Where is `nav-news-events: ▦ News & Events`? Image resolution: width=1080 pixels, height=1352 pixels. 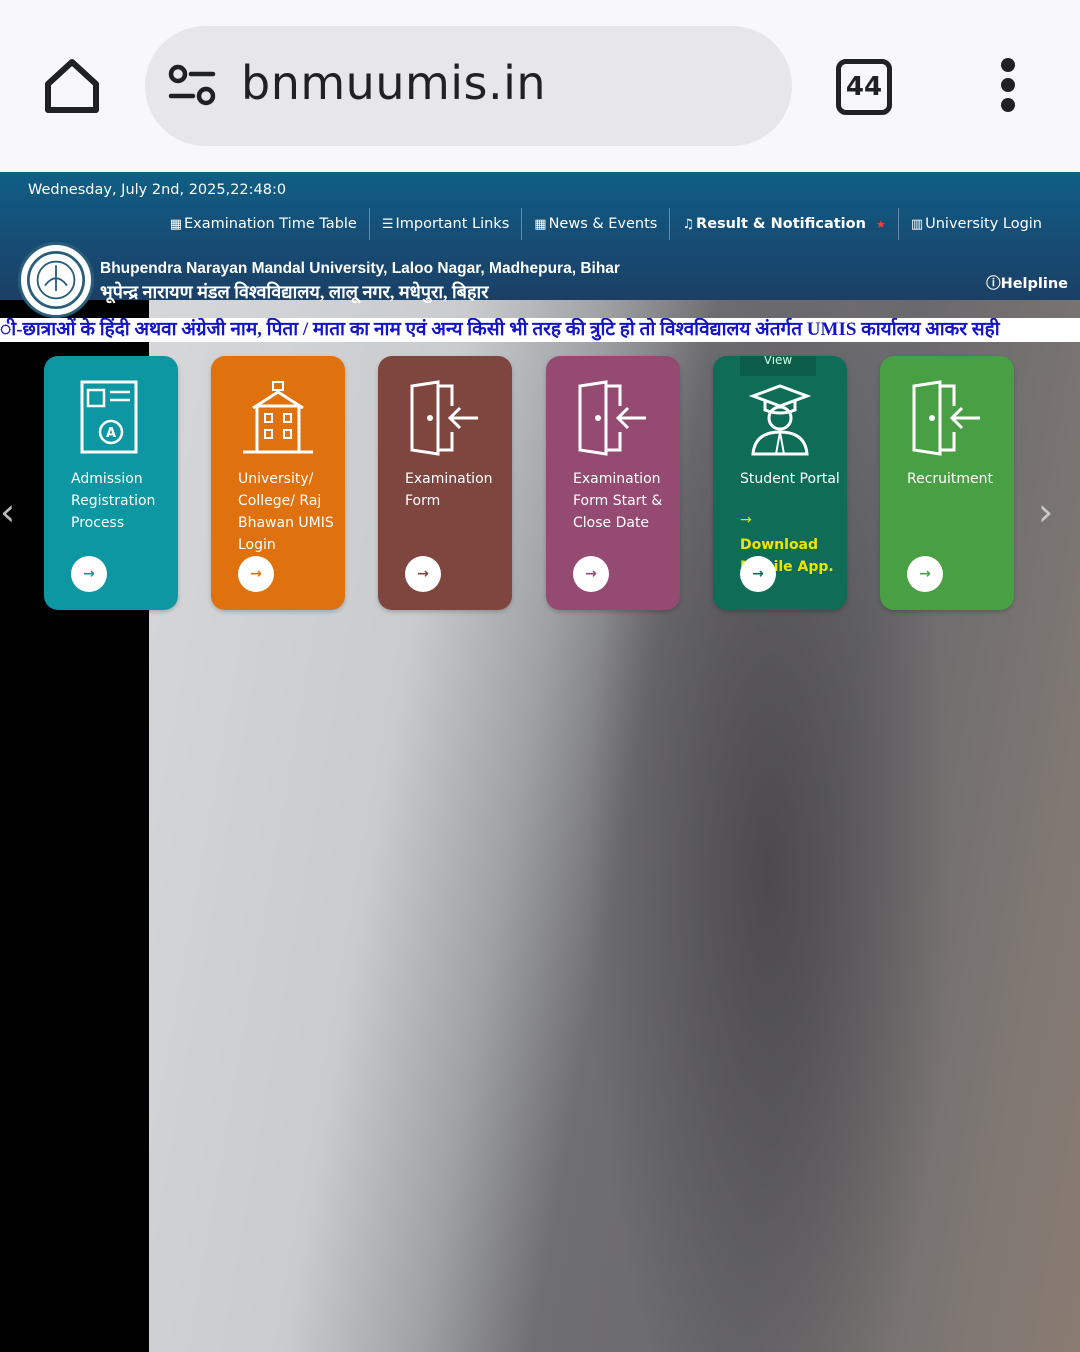 nav-news-events: ▦ News & Events is located at coordinates (596, 224).